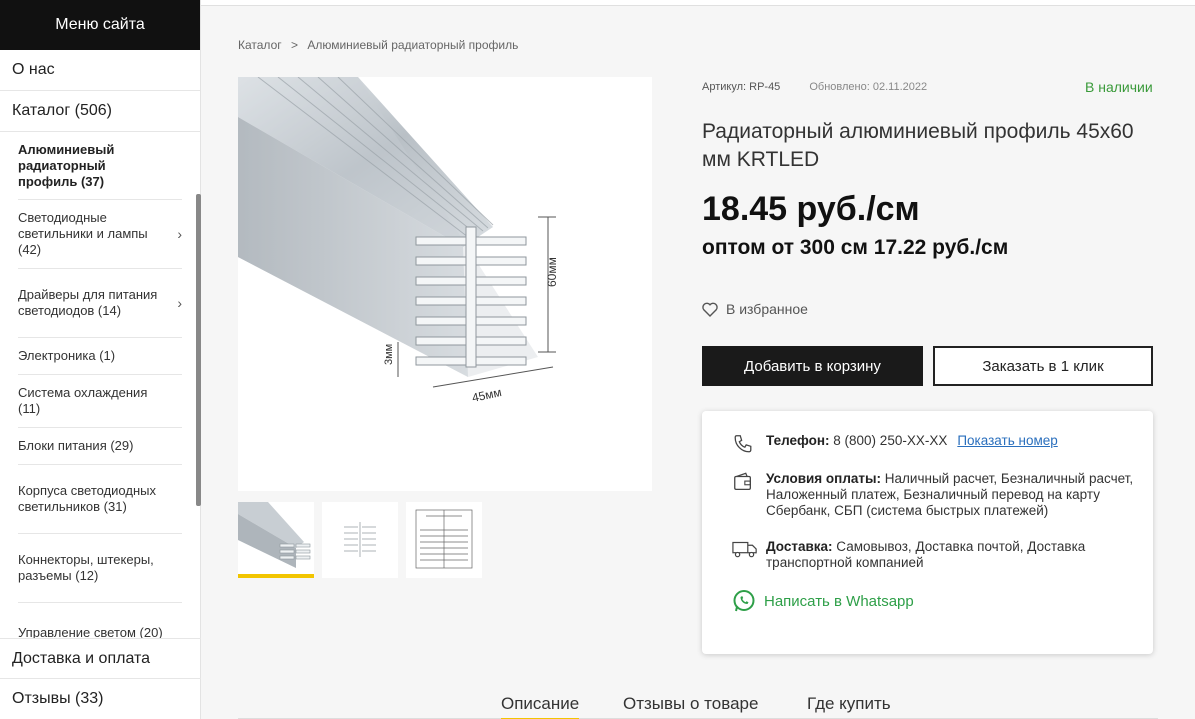 The width and height of the screenshot is (1195, 719). I want to click on delivery-label: Доставка:, so click(799, 546).